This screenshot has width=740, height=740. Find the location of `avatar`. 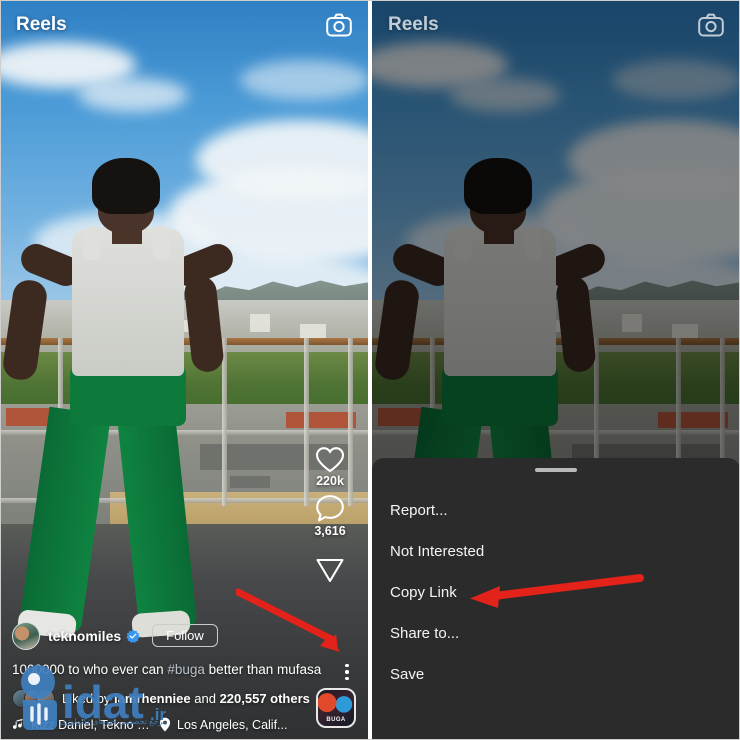

avatar is located at coordinates (26, 635).